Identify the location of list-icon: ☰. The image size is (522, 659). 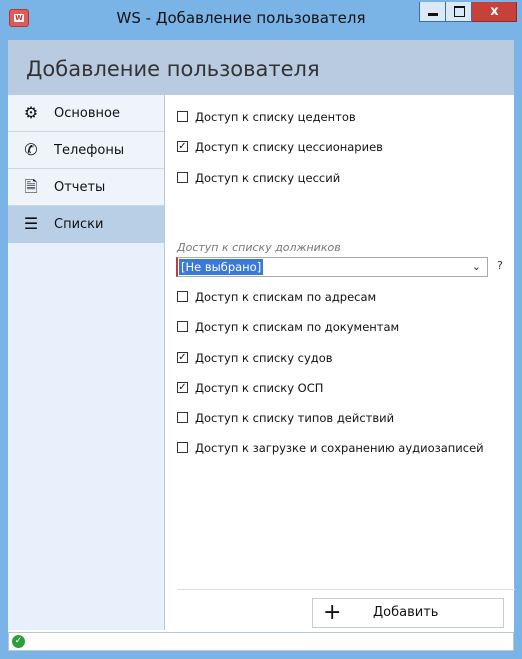
(31, 223).